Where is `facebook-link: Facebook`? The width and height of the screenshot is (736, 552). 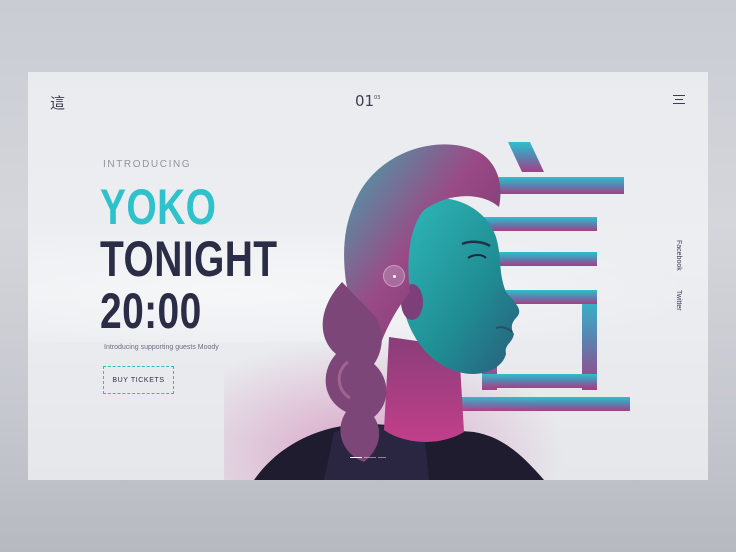
facebook-link: Facebook is located at coordinates (678, 255).